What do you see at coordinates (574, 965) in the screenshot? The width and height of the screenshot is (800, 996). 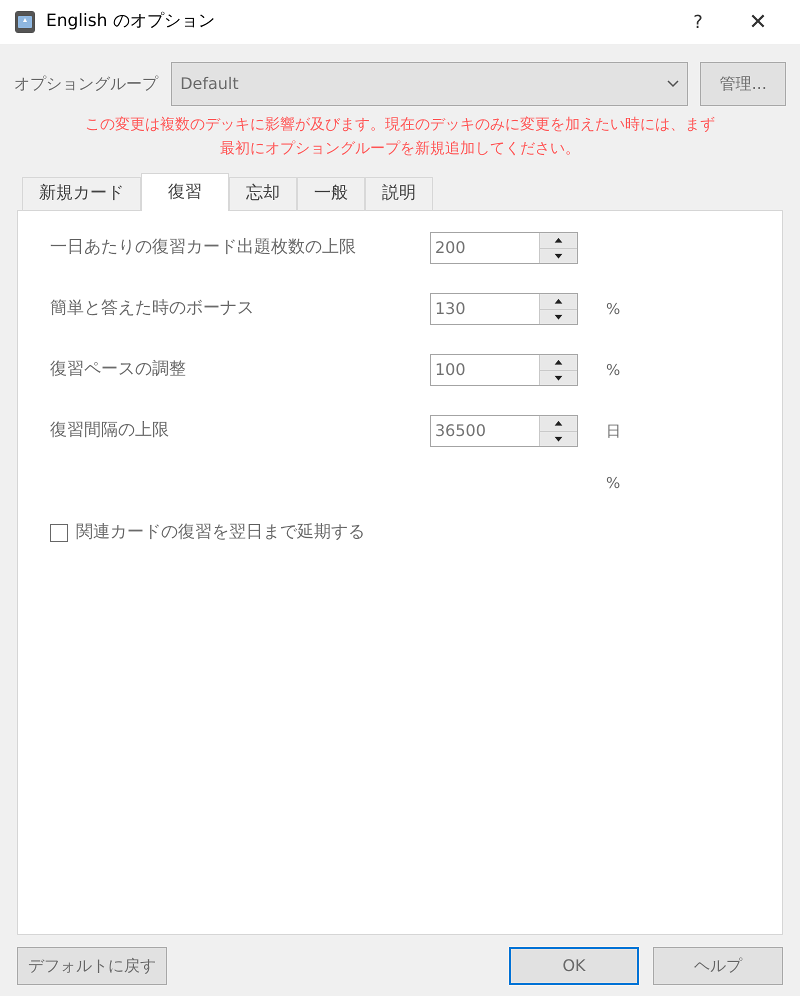 I see `dialog-button: OK` at bounding box center [574, 965].